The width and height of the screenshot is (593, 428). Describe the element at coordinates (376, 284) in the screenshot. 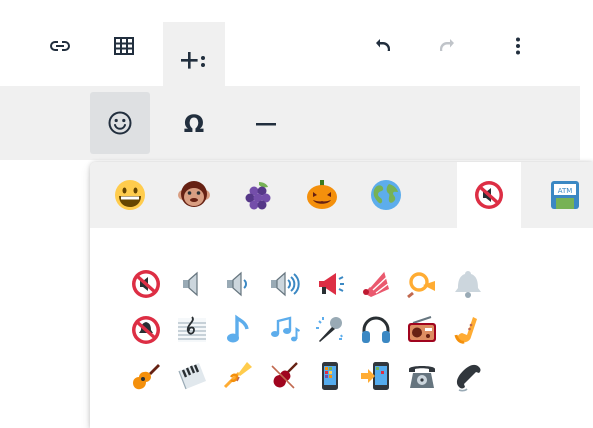

I see `megaphone-icon` at that location.